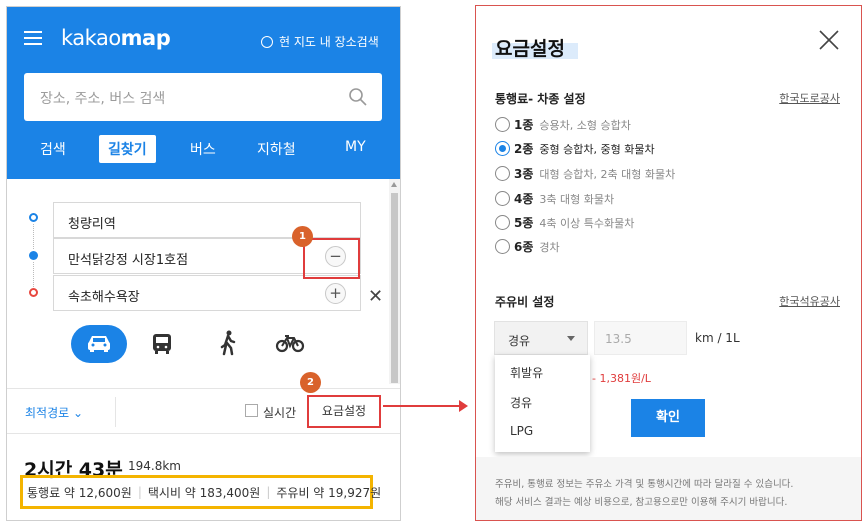  Describe the element at coordinates (127, 149) in the screenshot. I see `tab-directions: 길찾기` at that location.